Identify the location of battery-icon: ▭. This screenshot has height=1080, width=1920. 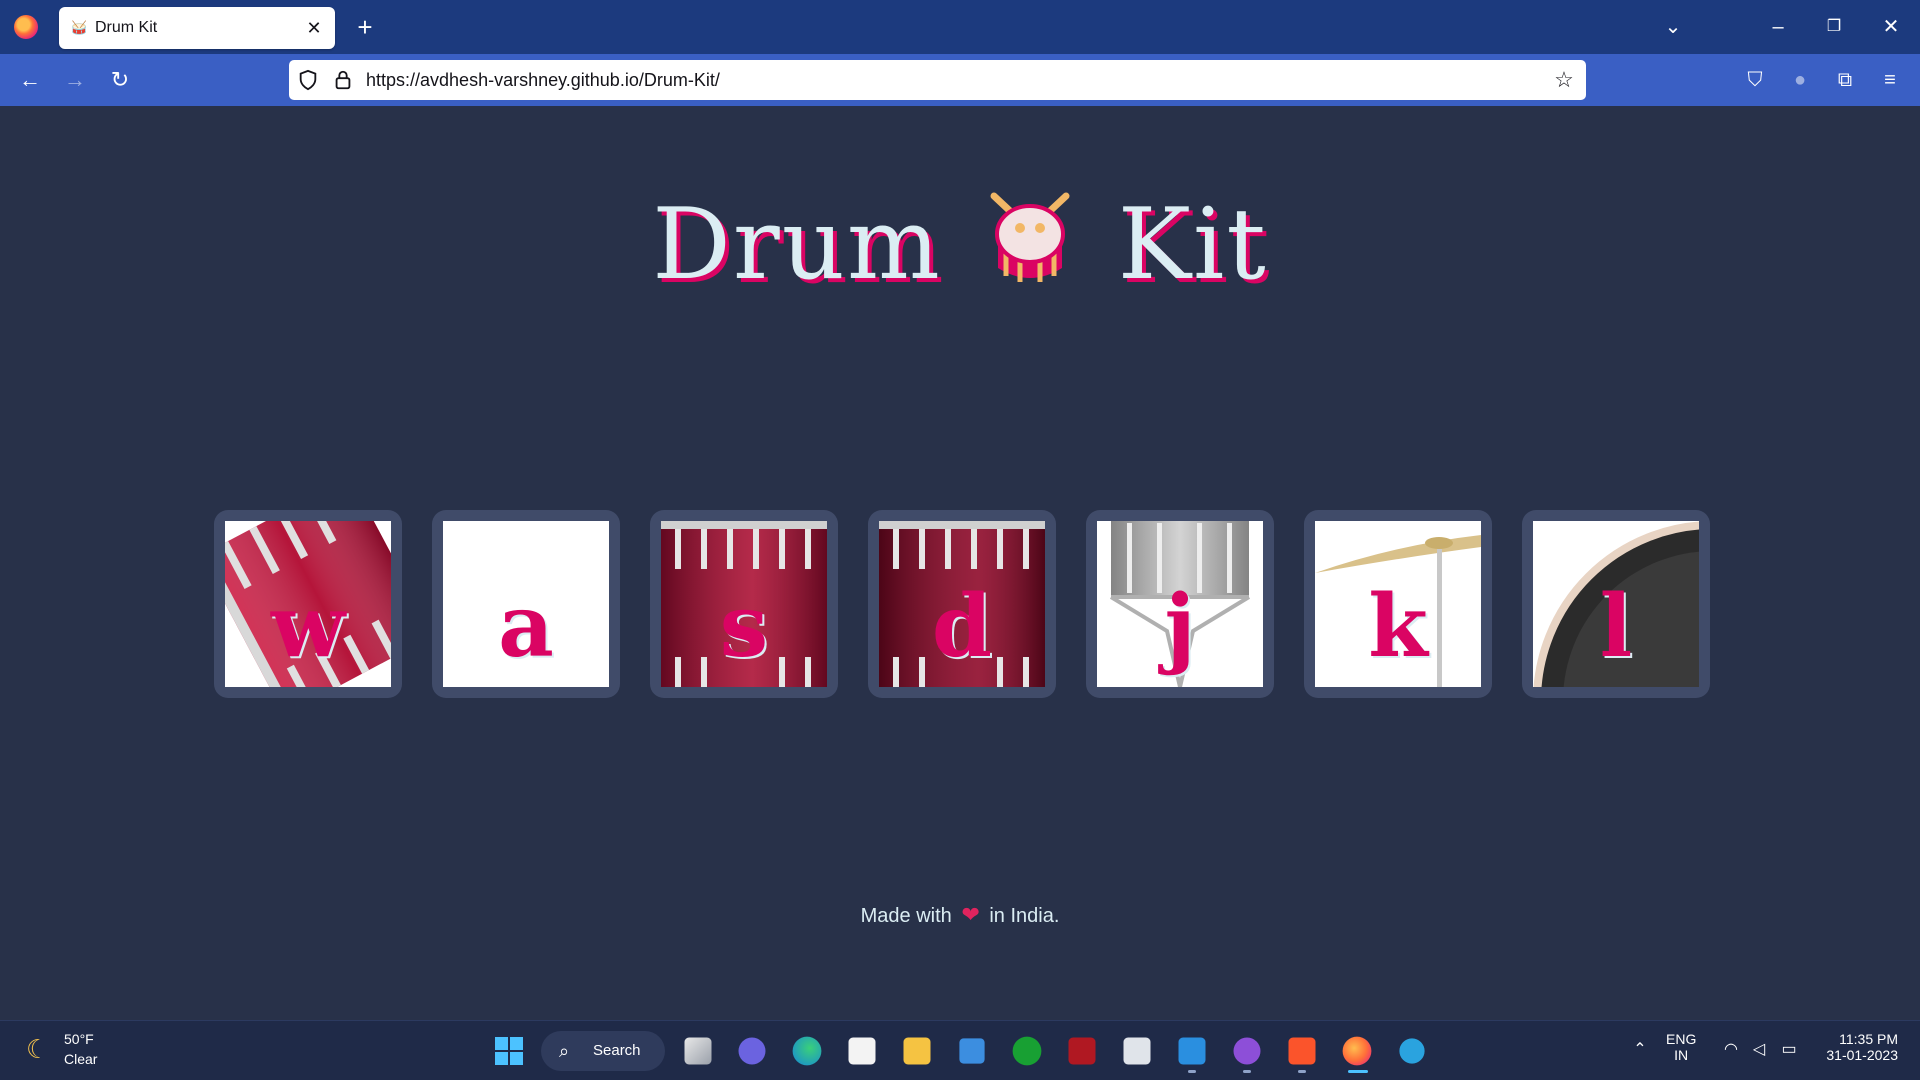
(1789, 1050).